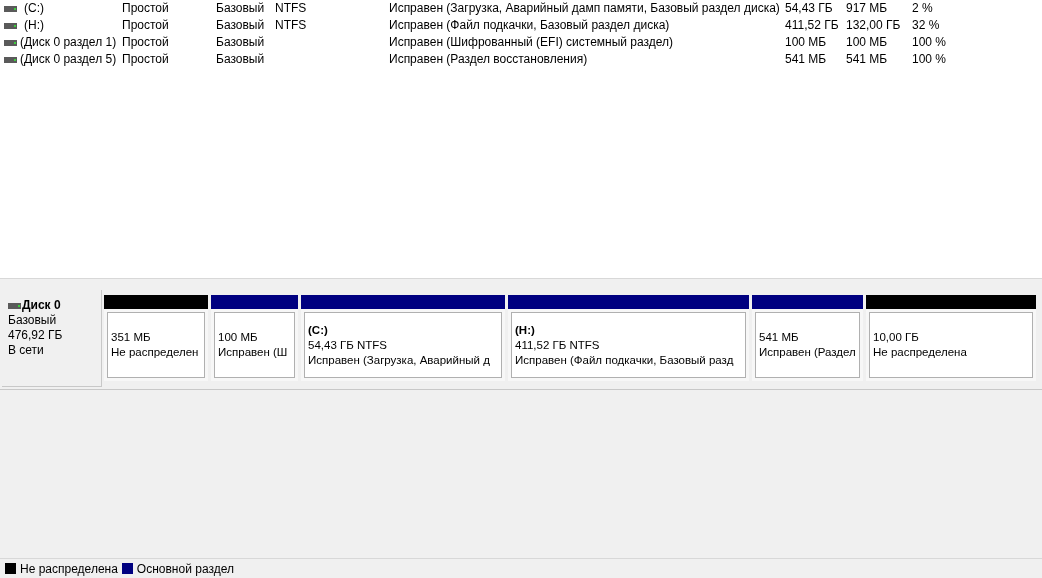 This screenshot has height=578, width=1042. Describe the element at coordinates (238, 337) in the screenshot. I see `partition-size: 100 МБ` at that location.